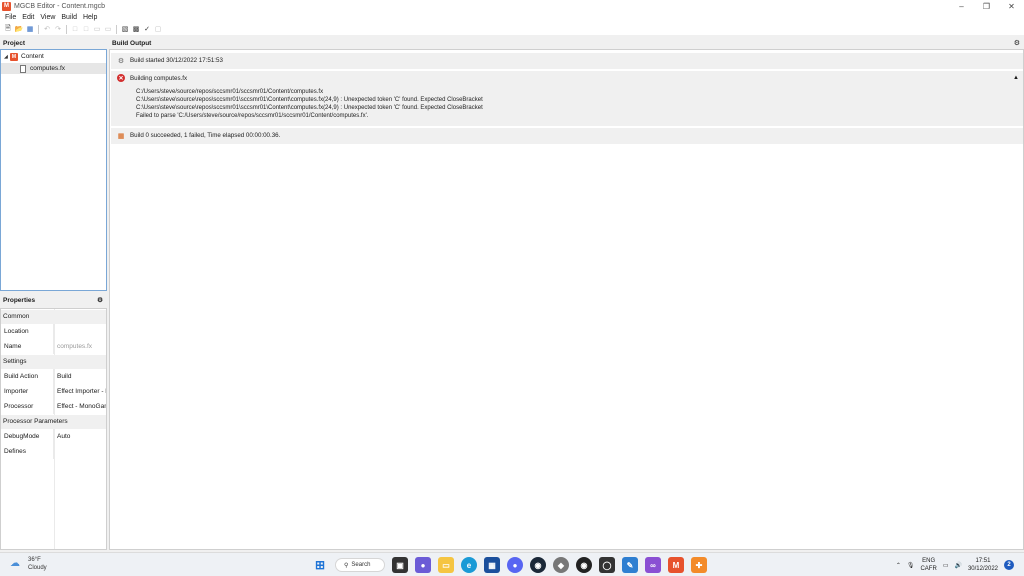 The height and width of the screenshot is (576, 1024). Describe the element at coordinates (121, 78) in the screenshot. I see `error-icon: ✕` at that location.